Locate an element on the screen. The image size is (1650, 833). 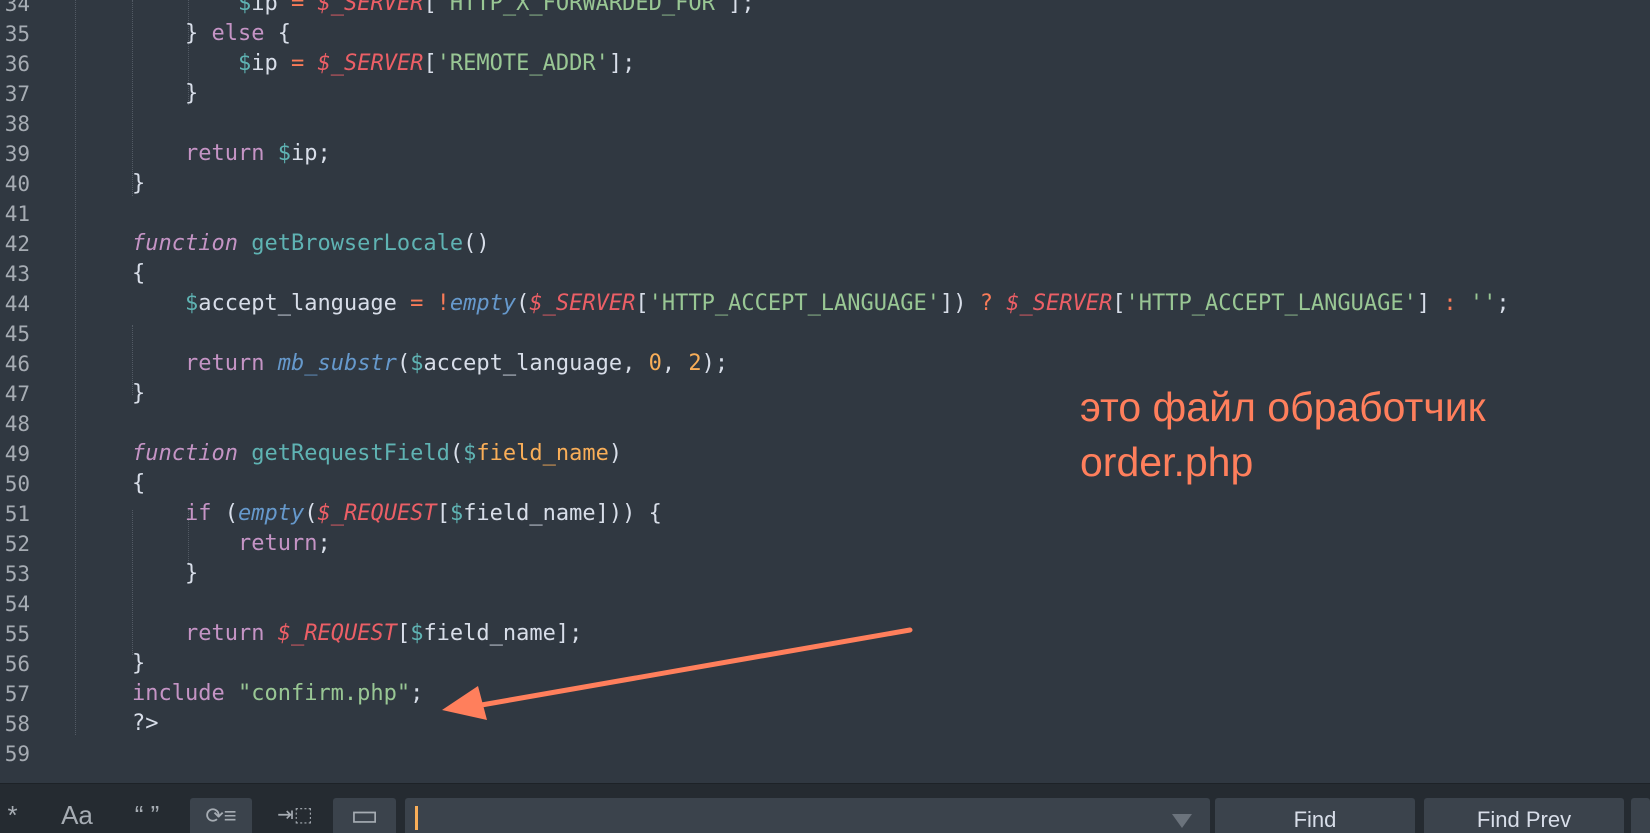
case-sensitive-toggle: Aa is located at coordinates (77, 815).